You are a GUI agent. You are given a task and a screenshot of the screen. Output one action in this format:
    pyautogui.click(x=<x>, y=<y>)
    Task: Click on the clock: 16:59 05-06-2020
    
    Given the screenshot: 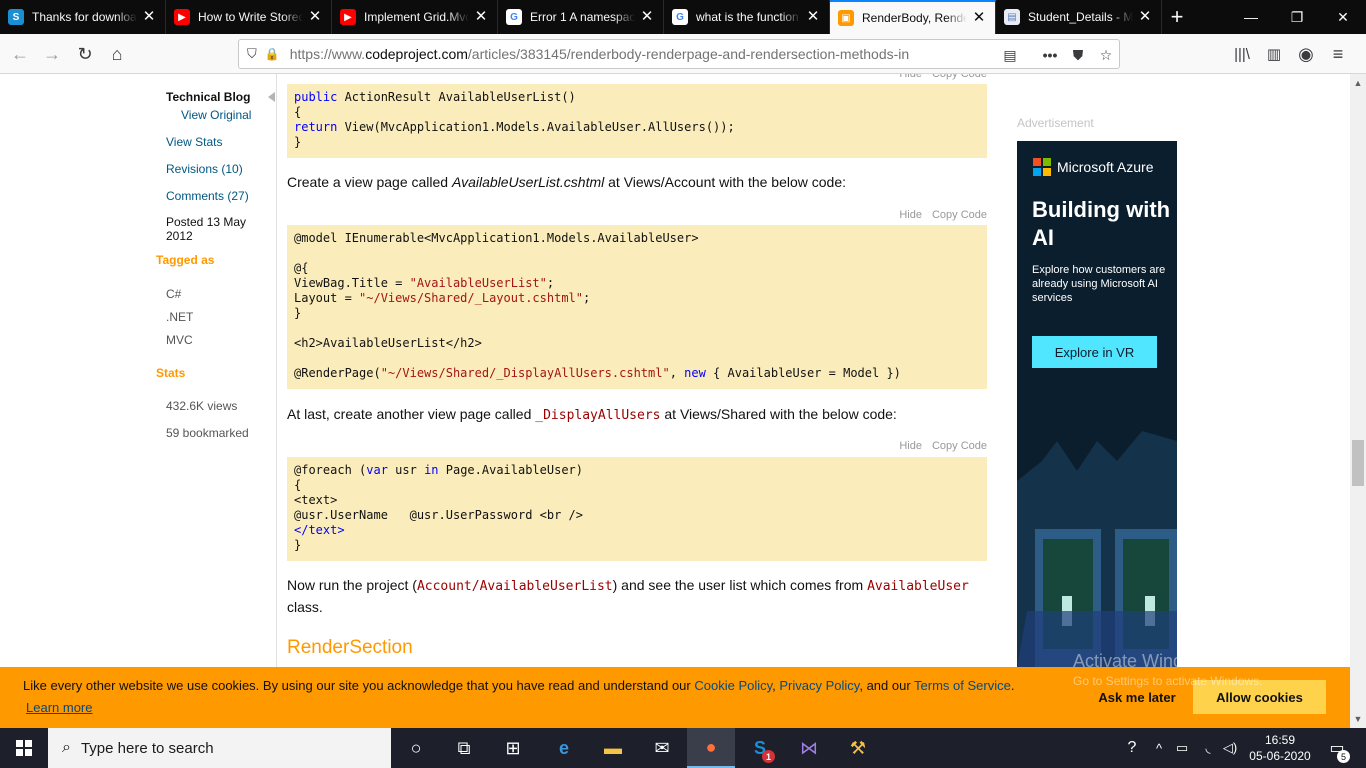 What is the action you would take?
    pyautogui.click(x=1280, y=748)
    